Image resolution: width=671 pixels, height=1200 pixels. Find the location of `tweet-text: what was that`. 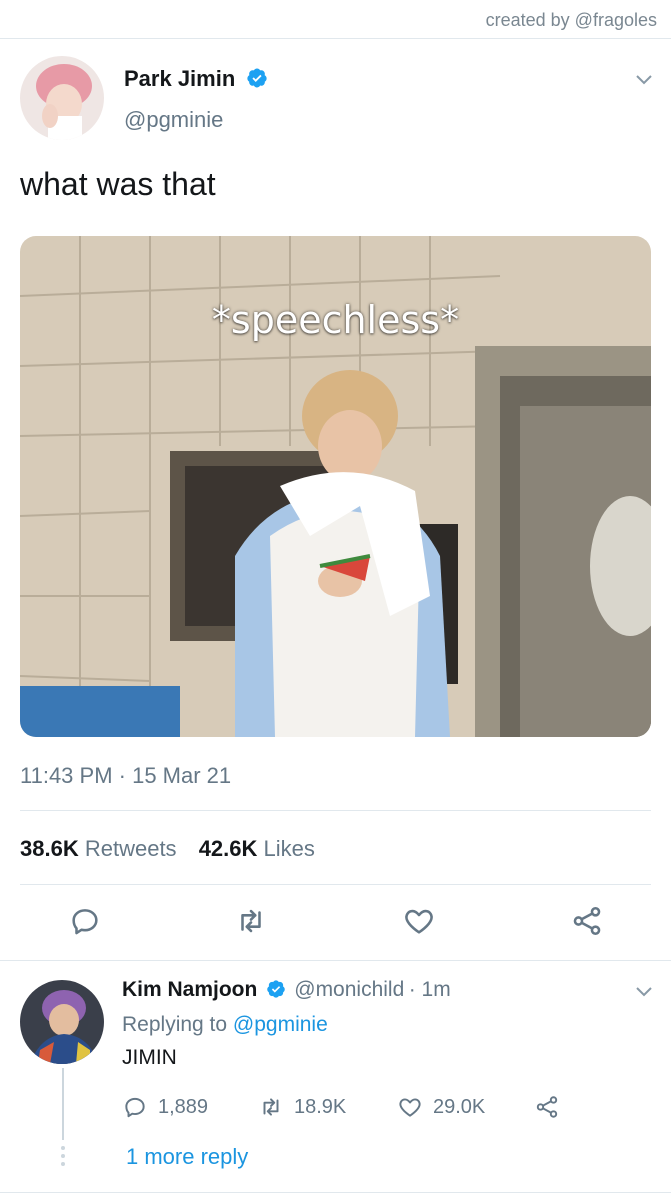

tweet-text: what was that is located at coordinates (118, 184).